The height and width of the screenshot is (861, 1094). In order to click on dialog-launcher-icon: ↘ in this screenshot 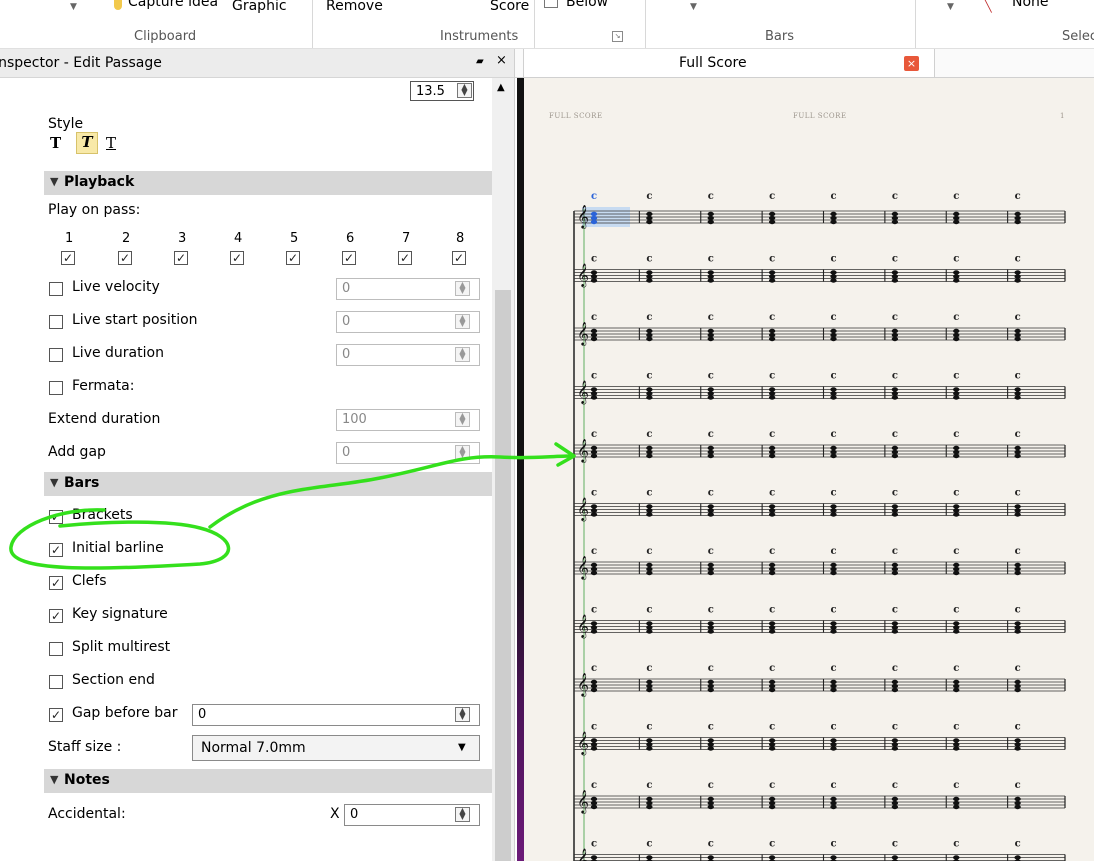, I will do `click(617, 36)`.